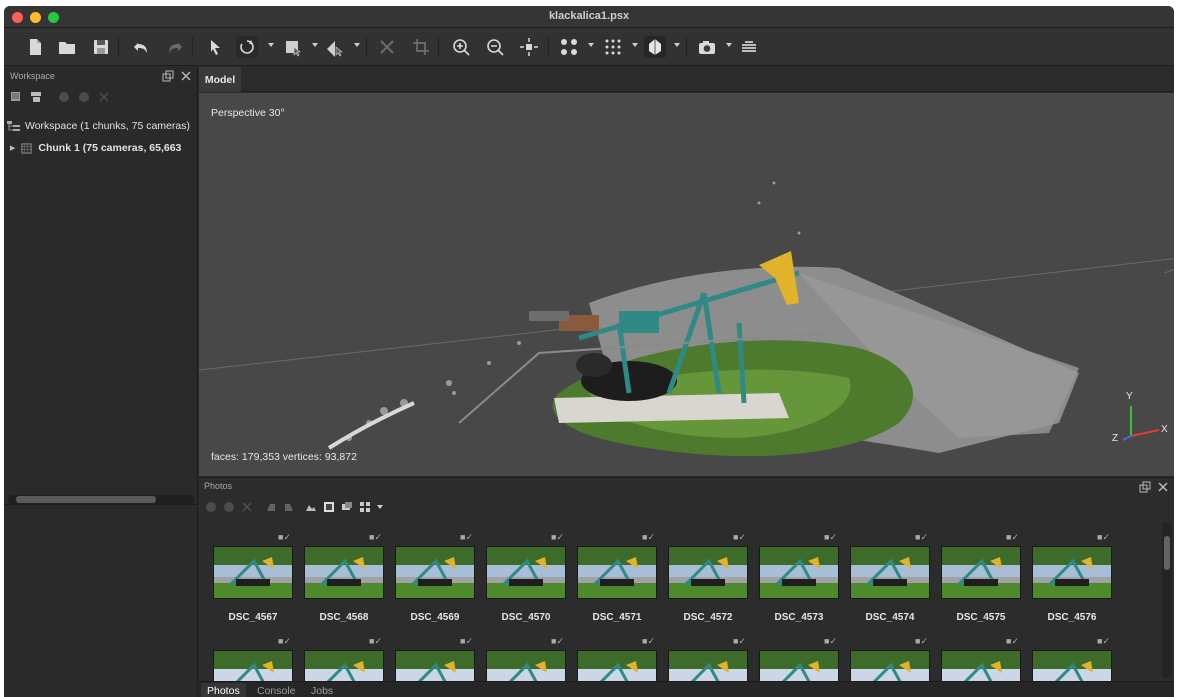 Image resolution: width=1178 pixels, height=697 pixels. I want to click on new-document-icon, so click(35, 47).